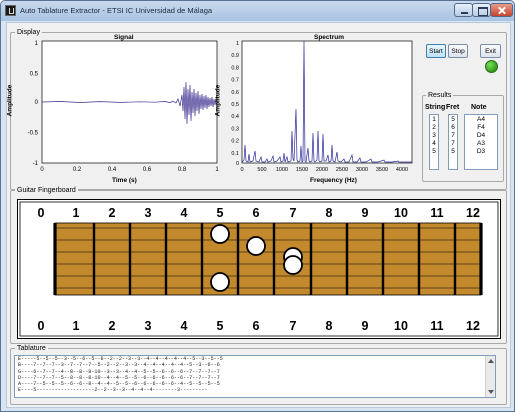 This screenshot has height=412, width=515. I want to click on scroll-up-arrow-icon, so click(491, 361).